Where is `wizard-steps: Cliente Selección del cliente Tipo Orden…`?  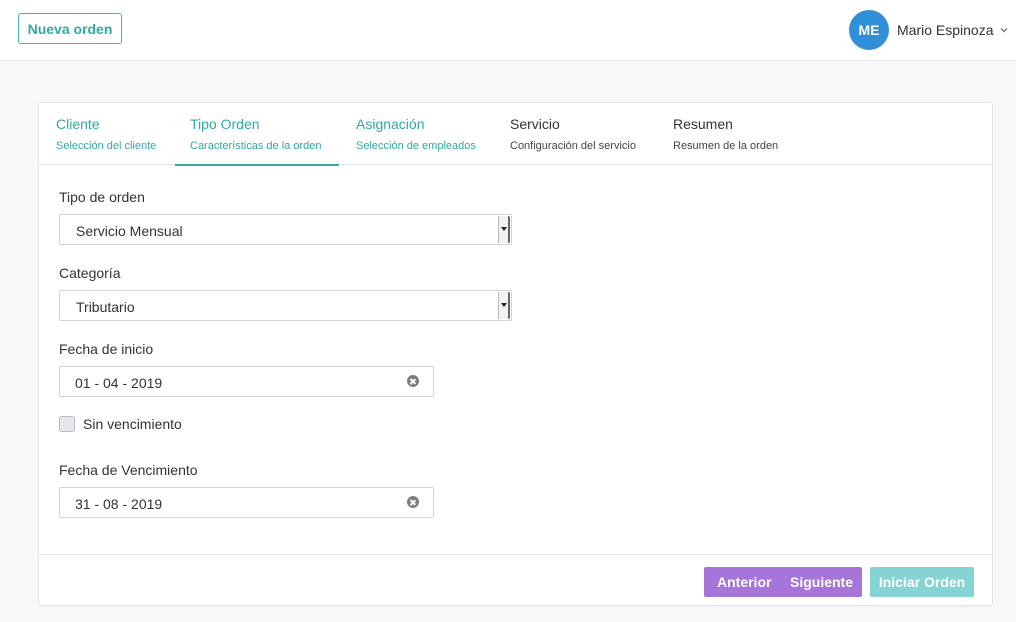 wizard-steps: Cliente Selección del cliente Tipo Orden… is located at coordinates (515, 134).